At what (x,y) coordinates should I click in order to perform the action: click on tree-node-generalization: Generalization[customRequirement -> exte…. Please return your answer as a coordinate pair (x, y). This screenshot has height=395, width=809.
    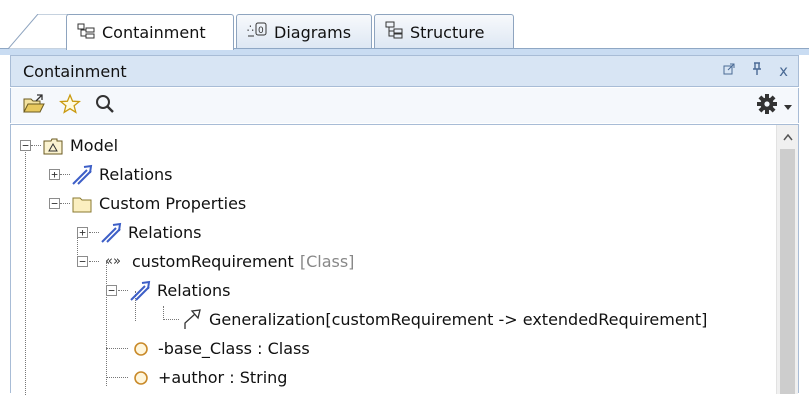
    Looking at the image, I should click on (444, 319).